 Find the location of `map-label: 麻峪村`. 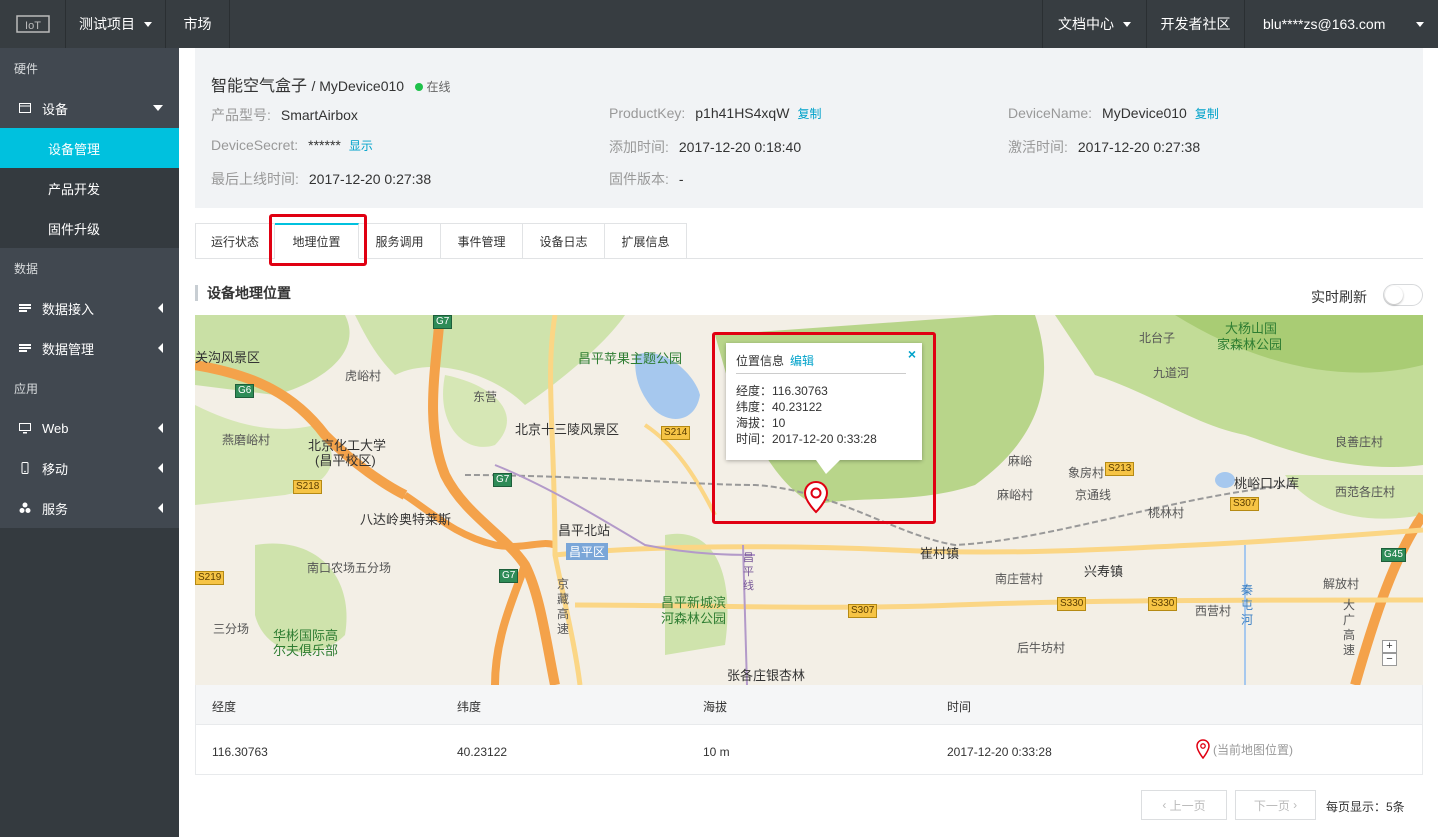

map-label: 麻峪村 is located at coordinates (1015, 495).